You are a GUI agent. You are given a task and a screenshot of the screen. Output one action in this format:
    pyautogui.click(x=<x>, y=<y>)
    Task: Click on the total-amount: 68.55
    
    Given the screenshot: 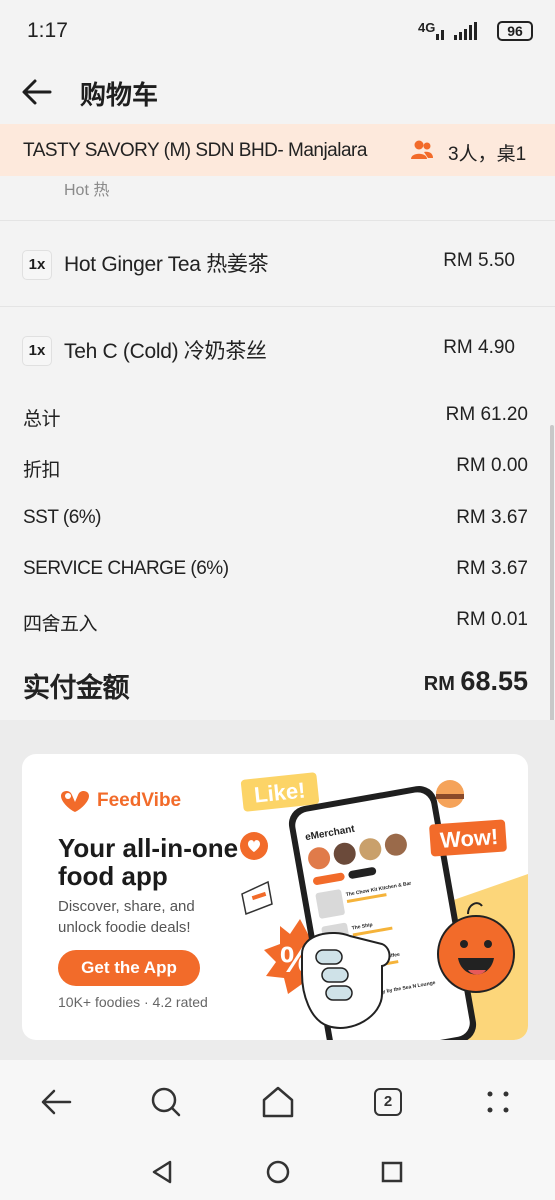 What is the action you would take?
    pyautogui.click(x=494, y=681)
    